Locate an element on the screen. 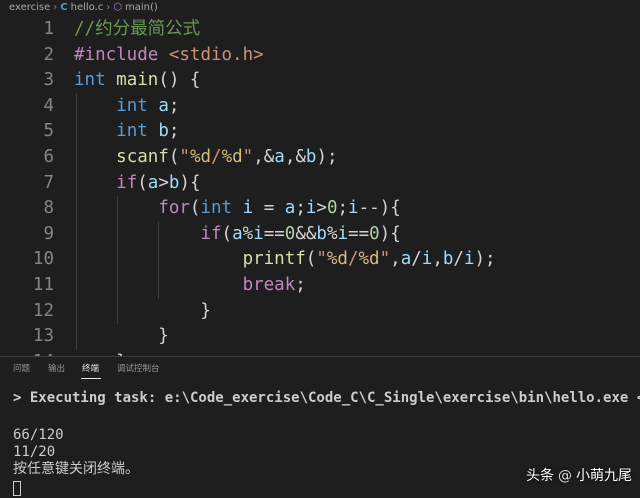 This screenshot has width=640, height=498. watermark: 头条 @ 小萌九尾 is located at coordinates (579, 475).